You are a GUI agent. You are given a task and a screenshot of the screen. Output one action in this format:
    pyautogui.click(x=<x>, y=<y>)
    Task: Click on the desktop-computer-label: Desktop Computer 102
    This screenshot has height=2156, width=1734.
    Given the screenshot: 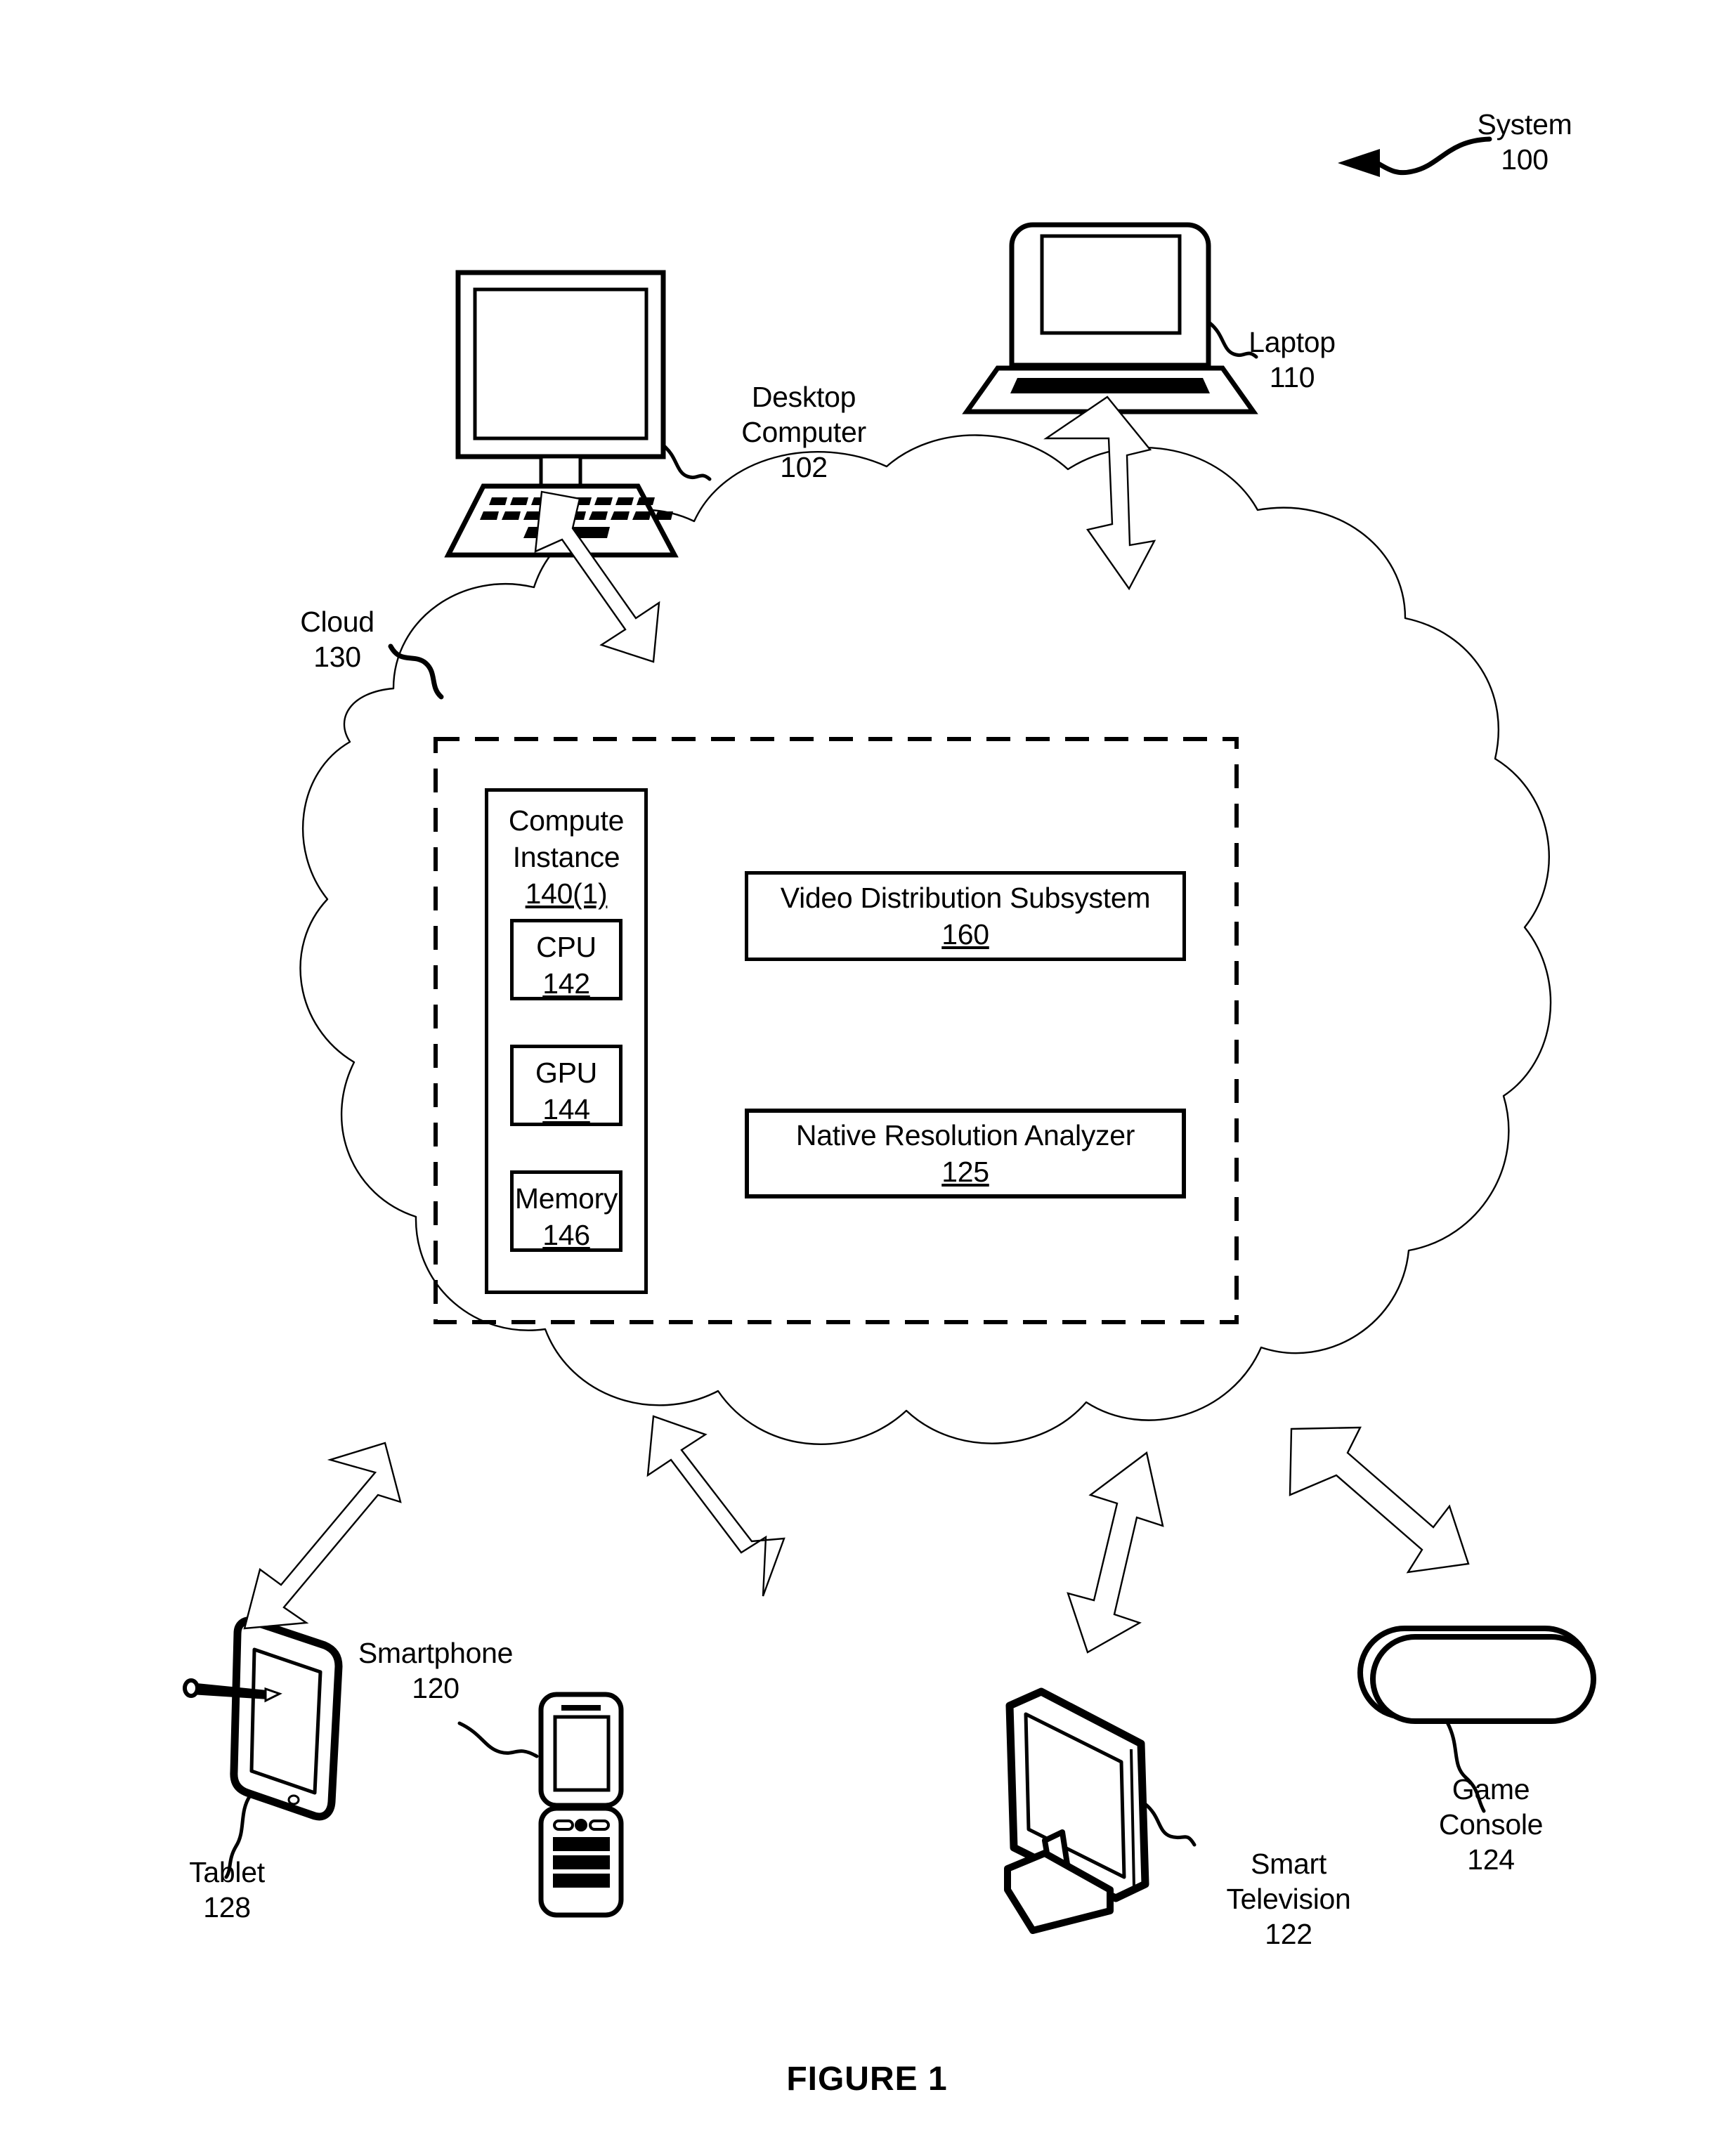 What is the action you would take?
    pyautogui.click(x=803, y=432)
    